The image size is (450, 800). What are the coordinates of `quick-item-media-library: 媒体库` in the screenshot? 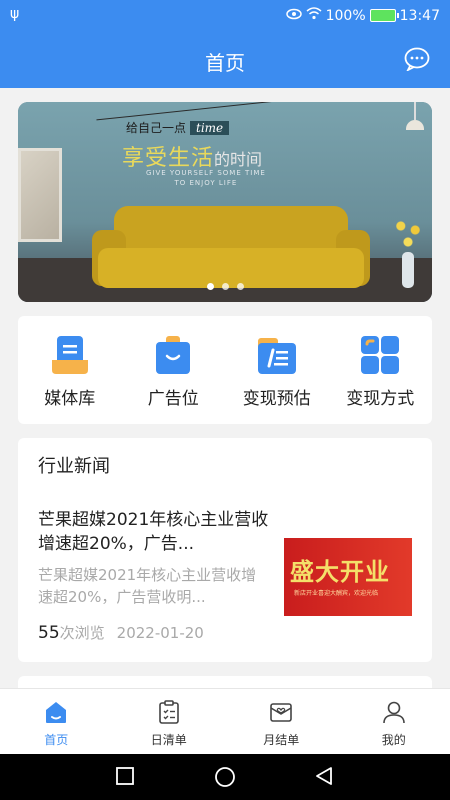 It's located at (70, 370).